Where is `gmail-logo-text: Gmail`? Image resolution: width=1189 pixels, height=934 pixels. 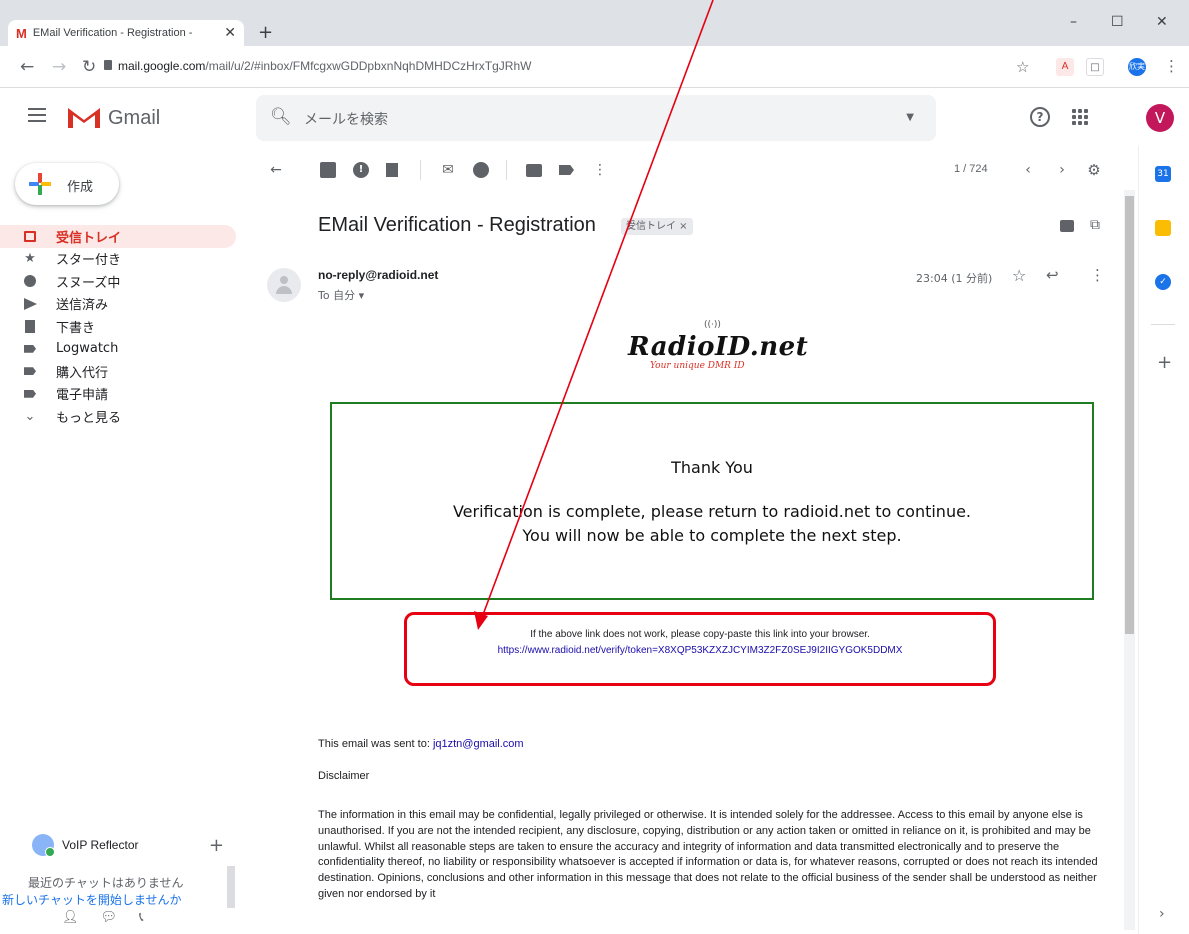 gmail-logo-text: Gmail is located at coordinates (134, 118).